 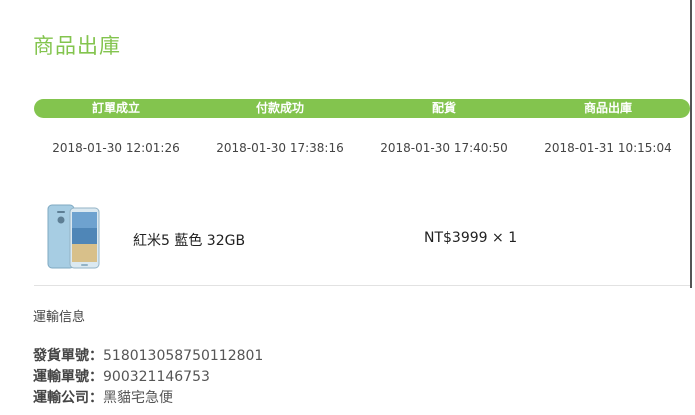 I want to click on page-title: 商品出庫, so click(x=77, y=46).